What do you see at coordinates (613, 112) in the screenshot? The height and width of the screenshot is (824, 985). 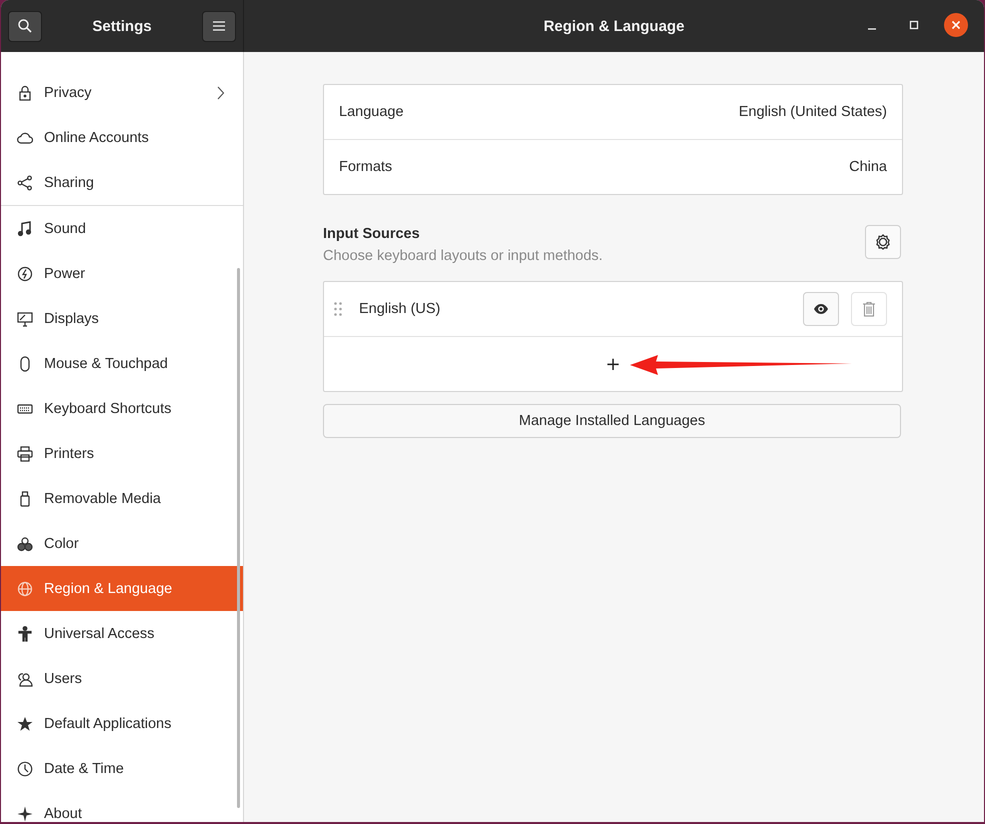 I see `setting-row: Language English (United States)` at bounding box center [613, 112].